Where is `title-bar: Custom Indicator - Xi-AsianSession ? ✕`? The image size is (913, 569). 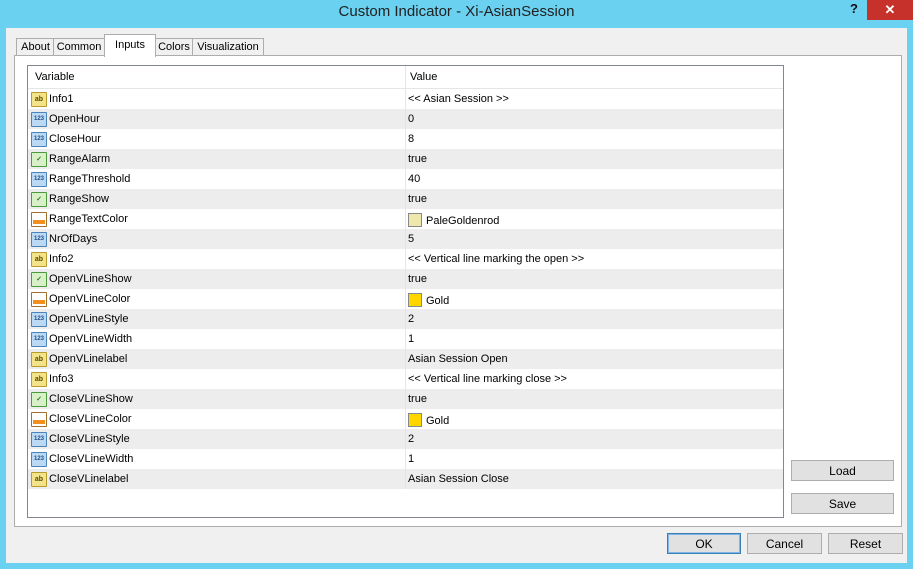
title-bar: Custom Indicator - Xi-AsianSession ? ✕ is located at coordinates (456, 14).